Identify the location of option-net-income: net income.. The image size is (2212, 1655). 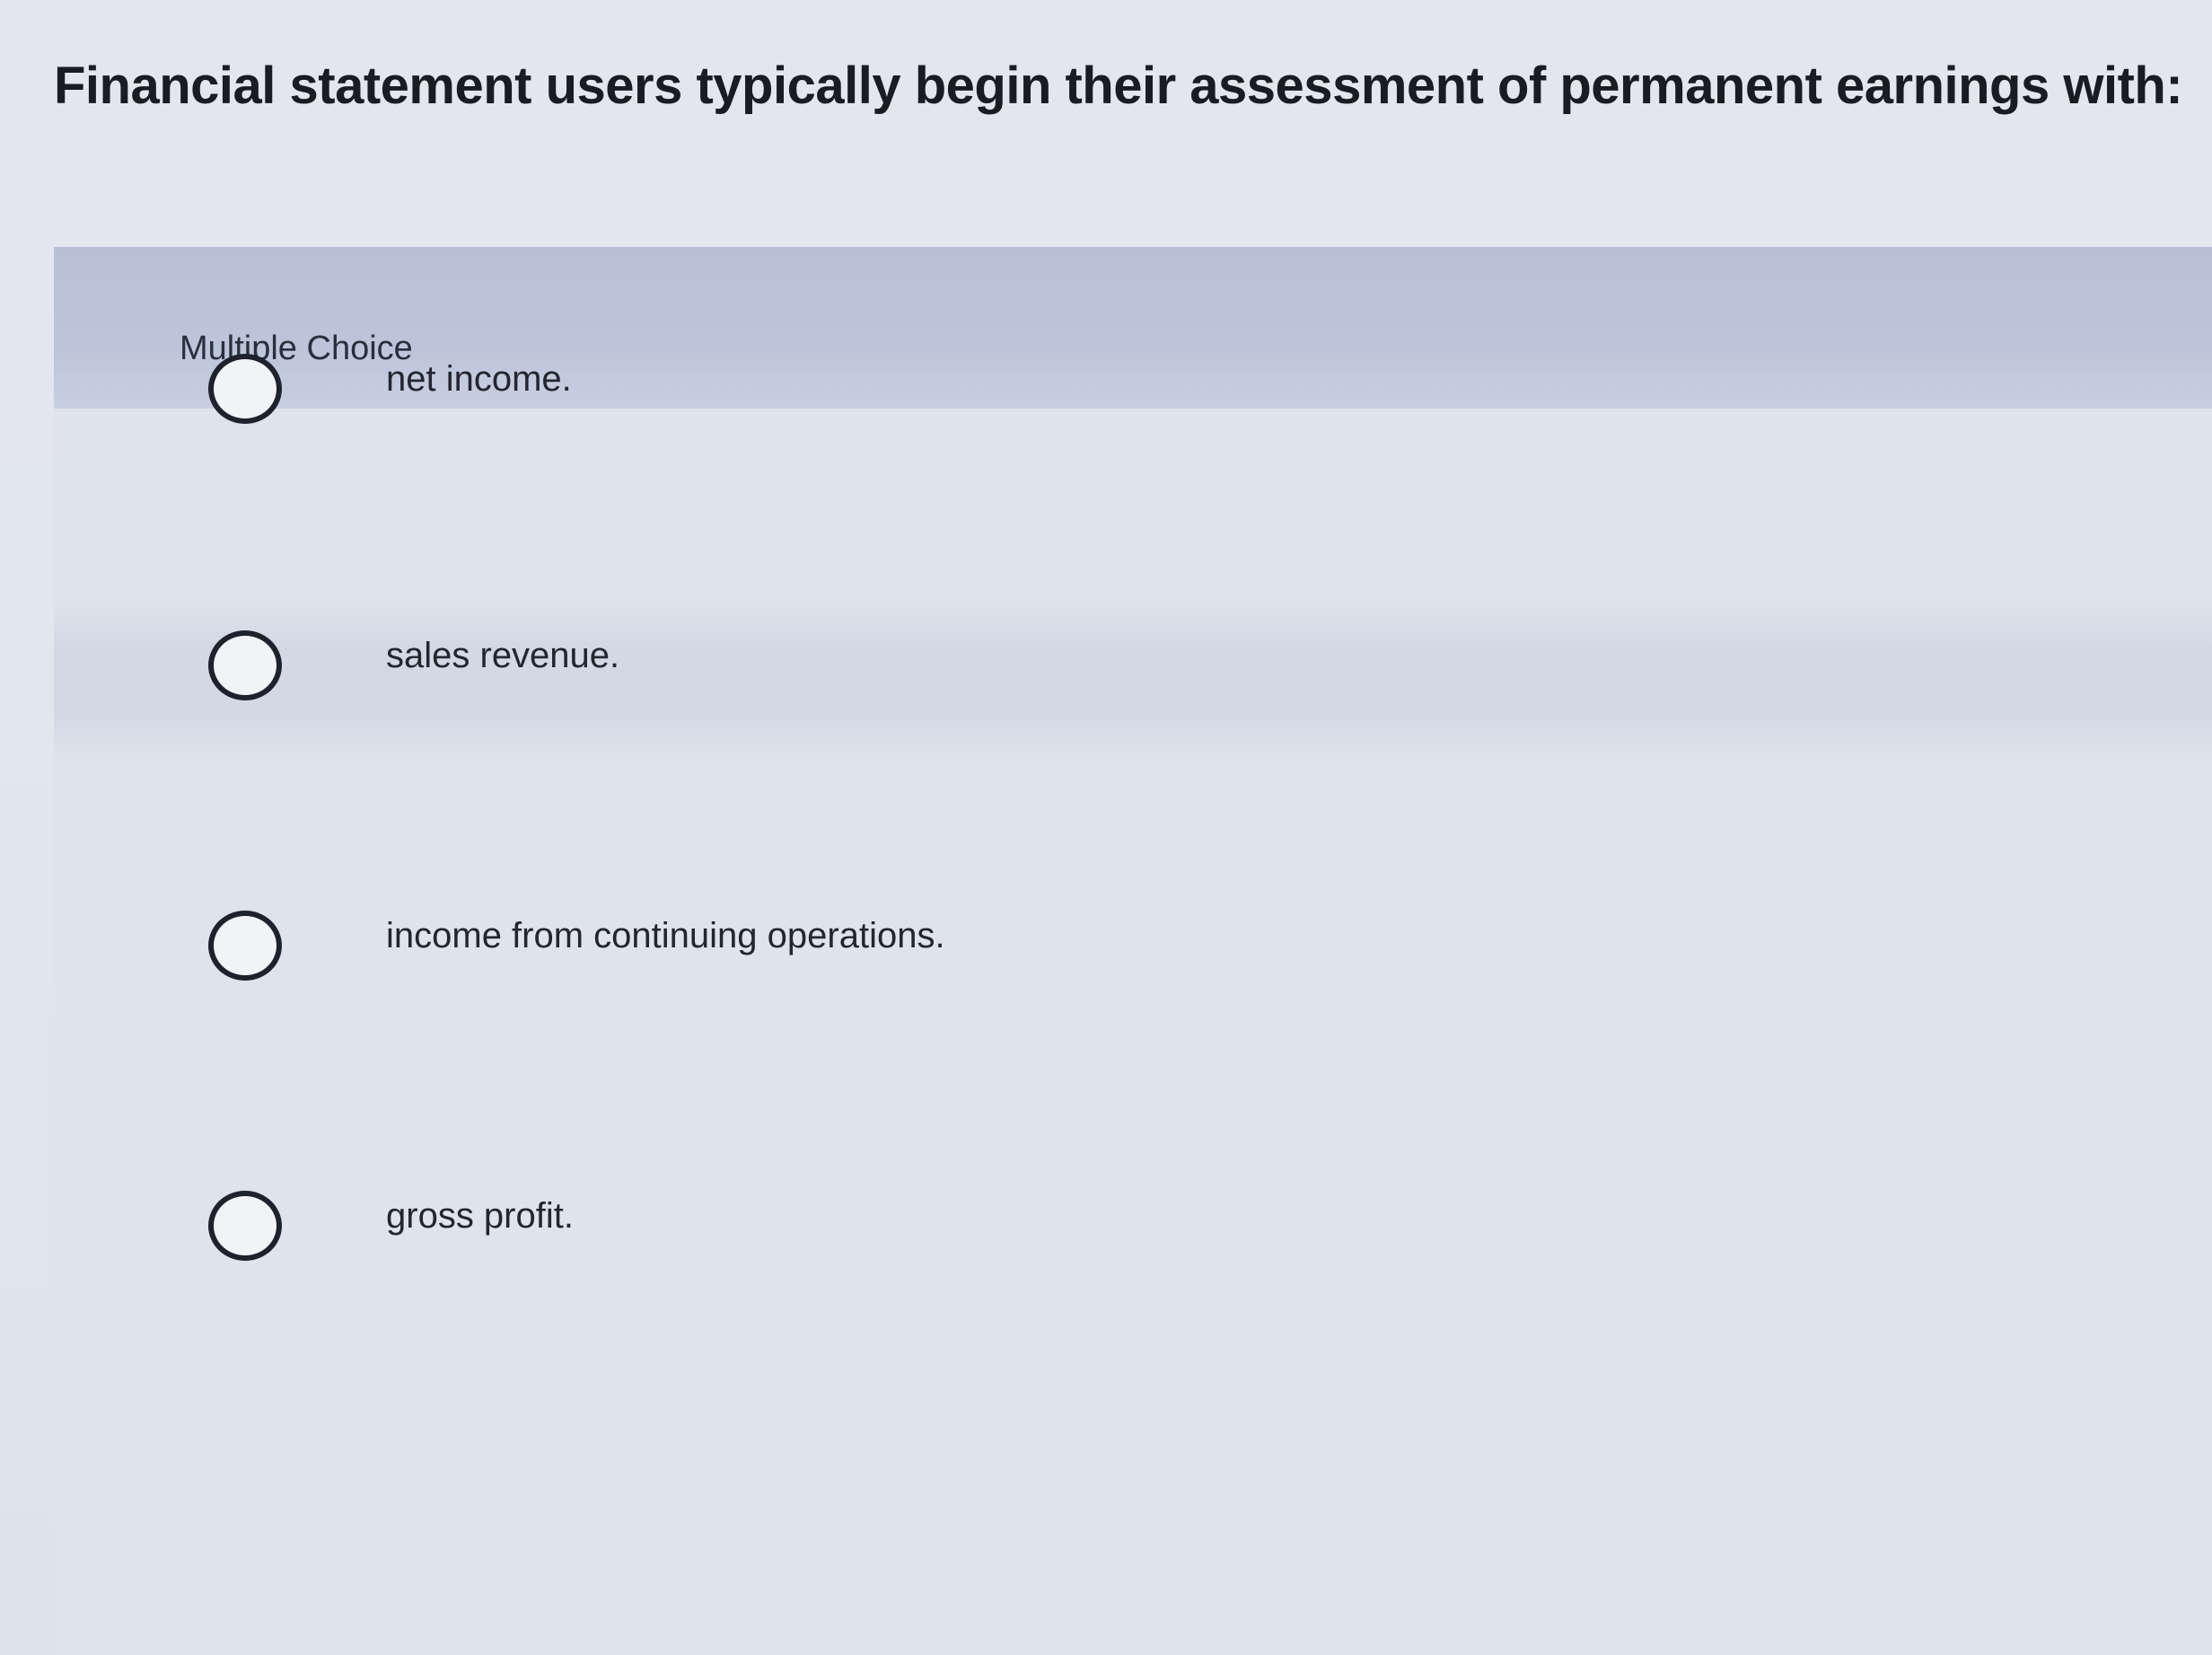
(1133, 404).